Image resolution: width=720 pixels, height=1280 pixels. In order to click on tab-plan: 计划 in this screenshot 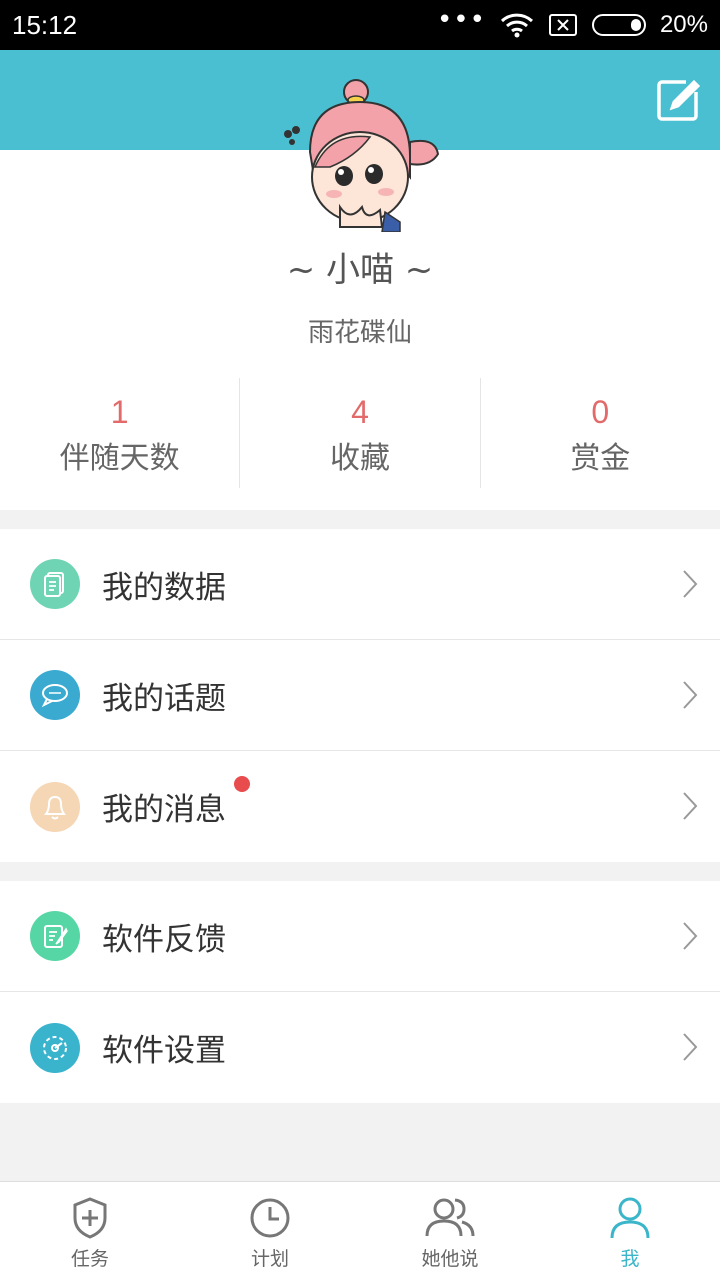, I will do `click(270, 1231)`.